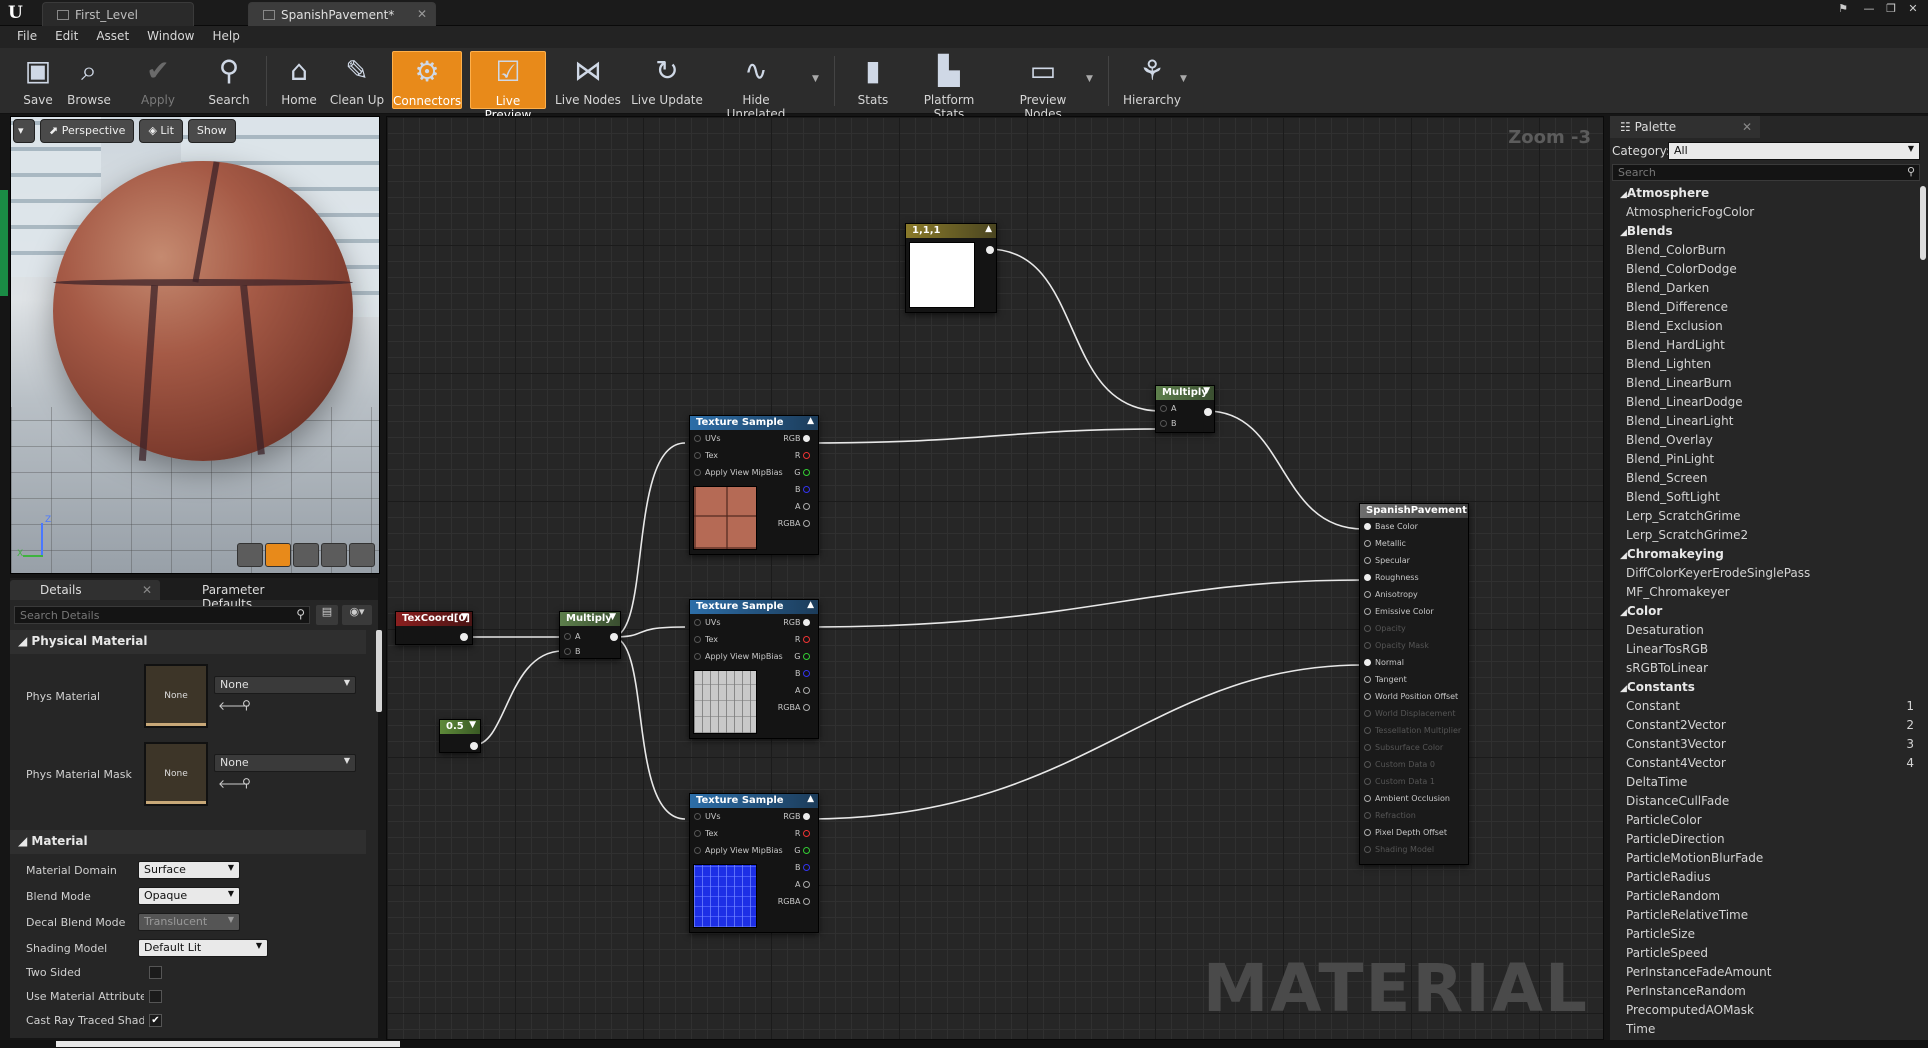  Describe the element at coordinates (66, 36) in the screenshot. I see `menu-edit: Edit` at that location.